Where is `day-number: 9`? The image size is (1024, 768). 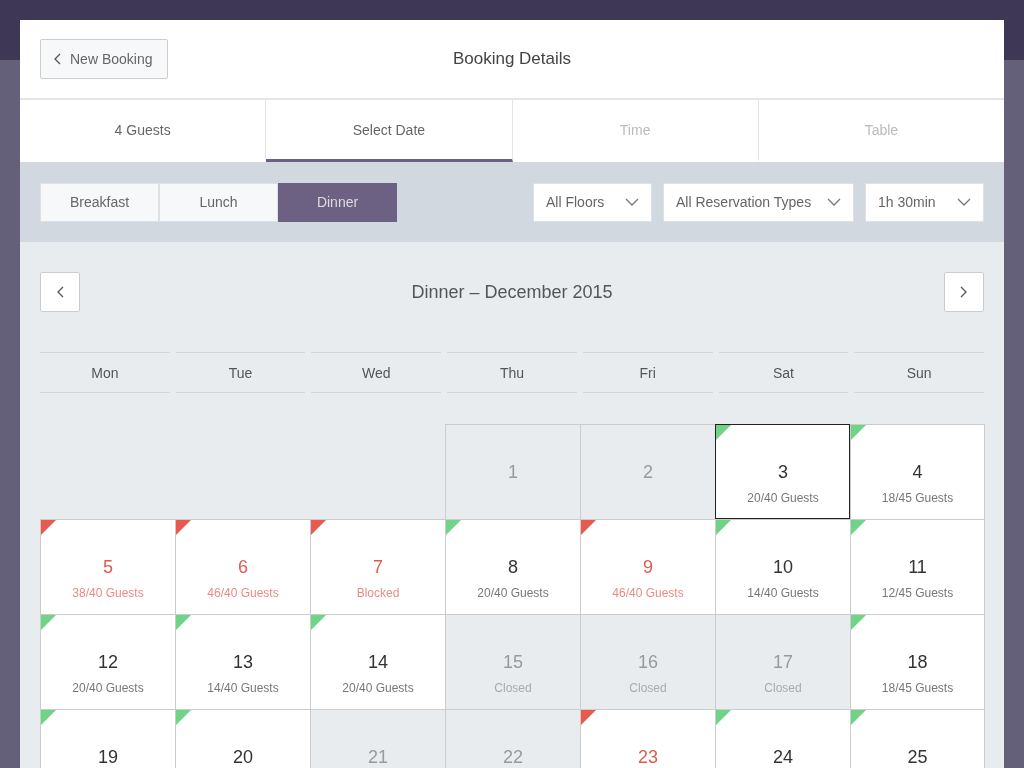 day-number: 9 is located at coordinates (648, 567).